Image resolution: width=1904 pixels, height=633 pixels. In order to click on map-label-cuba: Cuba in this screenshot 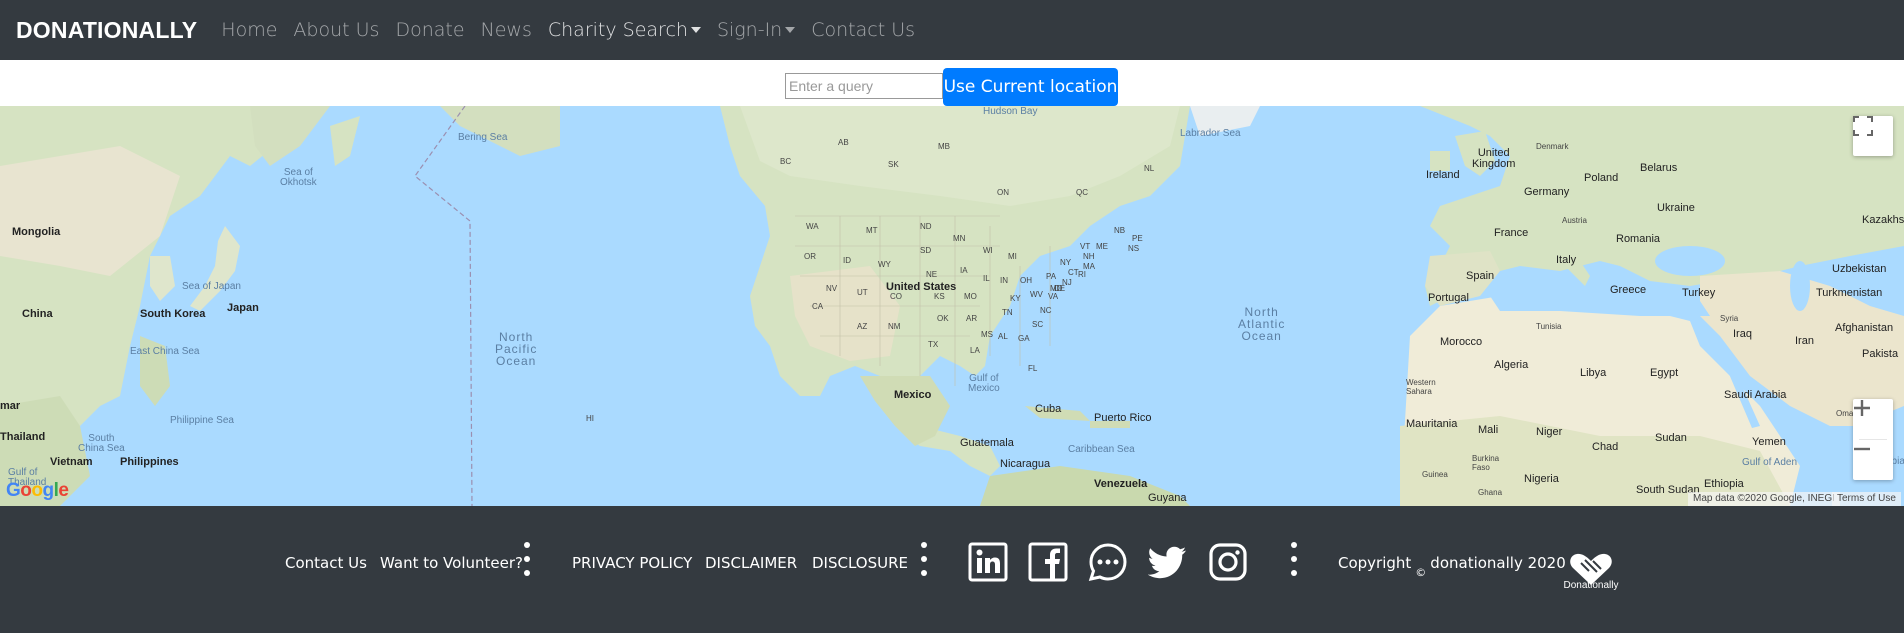, I will do `click(1048, 409)`.